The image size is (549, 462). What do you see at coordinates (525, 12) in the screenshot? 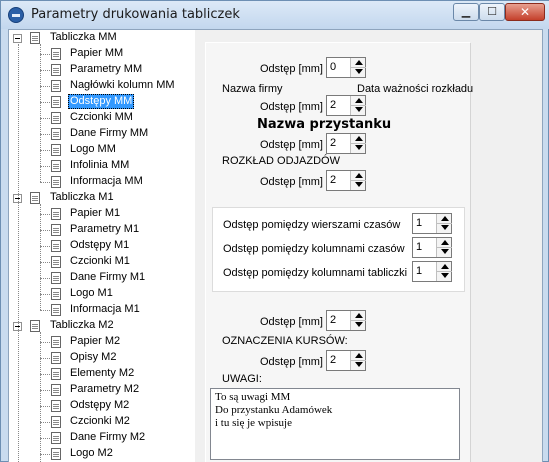
I see `close-button: ✕` at bounding box center [525, 12].